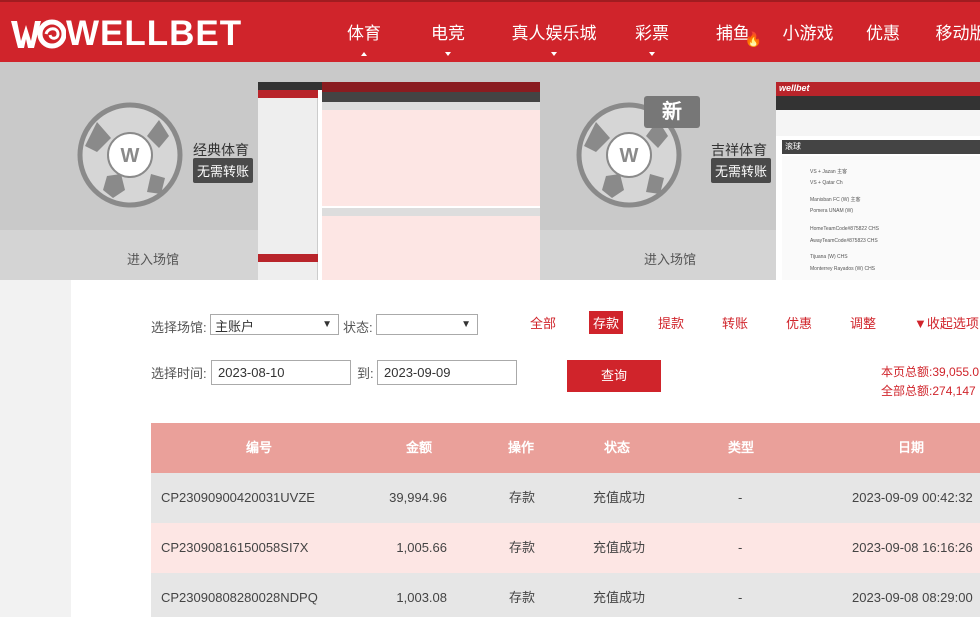  I want to click on filter-promotion: 优惠, so click(799, 322).